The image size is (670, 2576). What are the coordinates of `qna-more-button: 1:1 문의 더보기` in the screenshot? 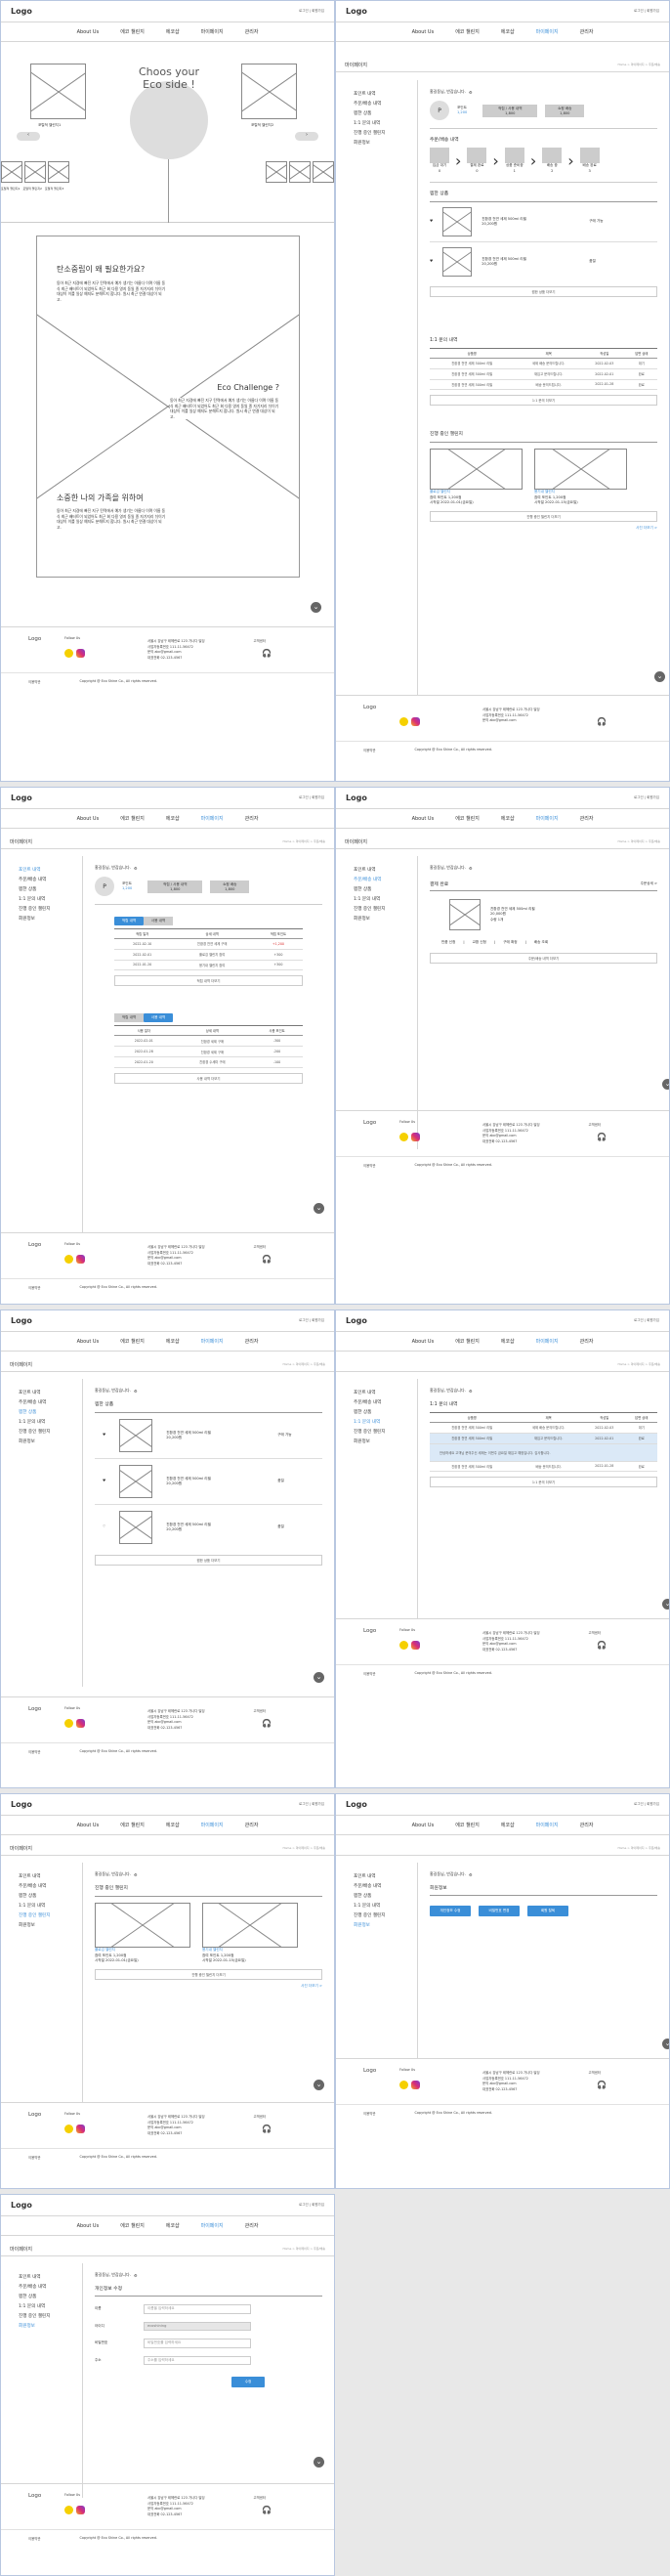 It's located at (543, 401).